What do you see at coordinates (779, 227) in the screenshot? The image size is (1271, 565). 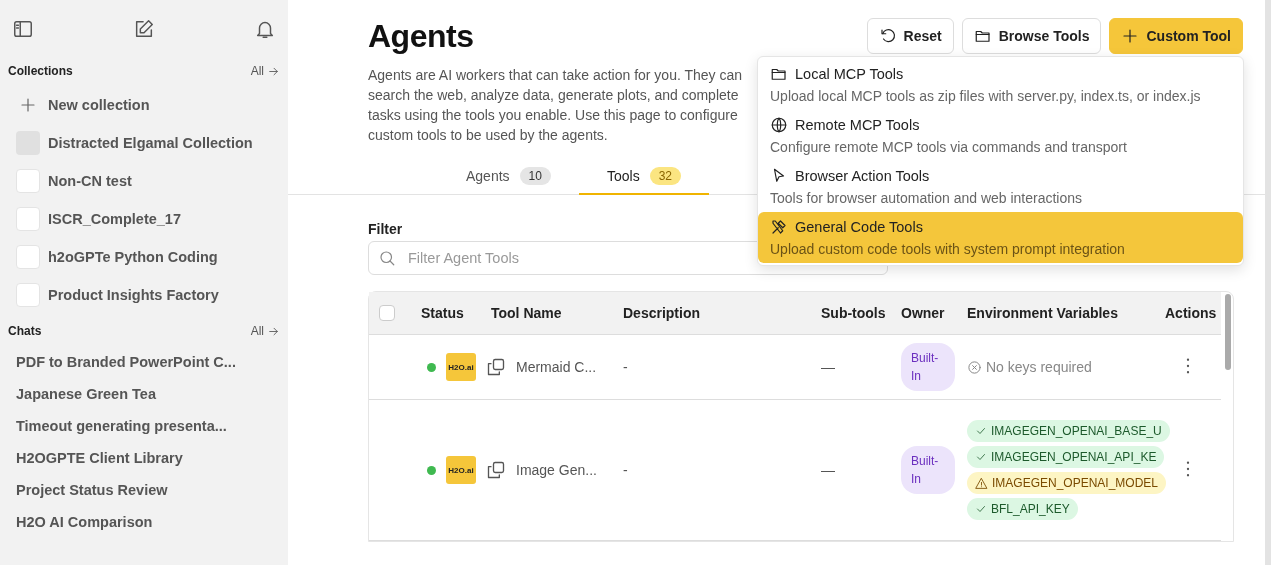 I see `tools-icon` at bounding box center [779, 227].